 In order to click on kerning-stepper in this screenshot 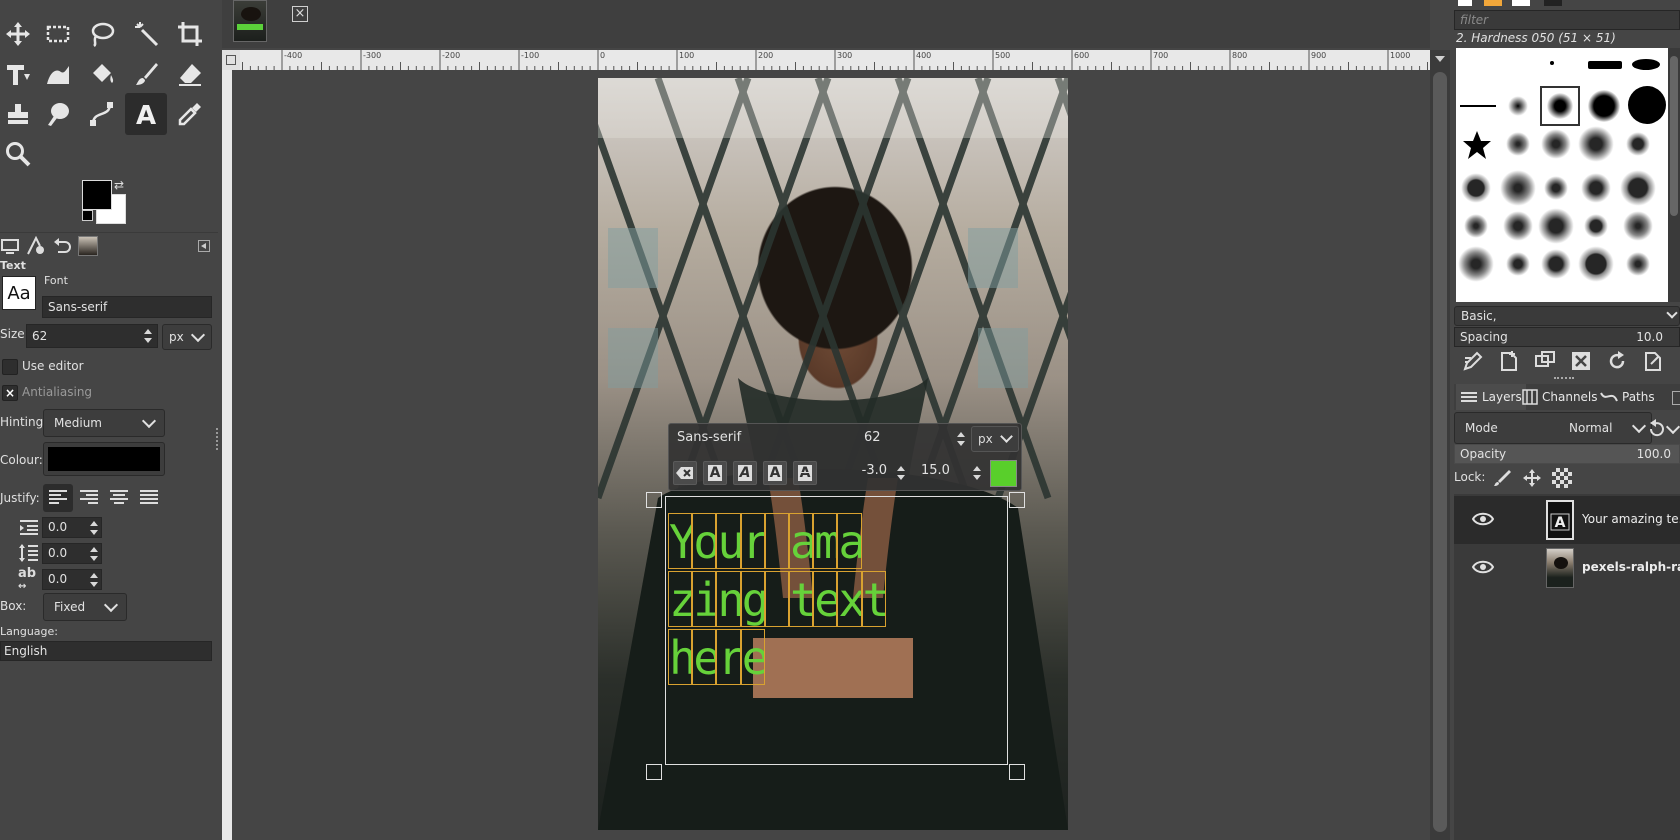, I will do `click(977, 473)`.